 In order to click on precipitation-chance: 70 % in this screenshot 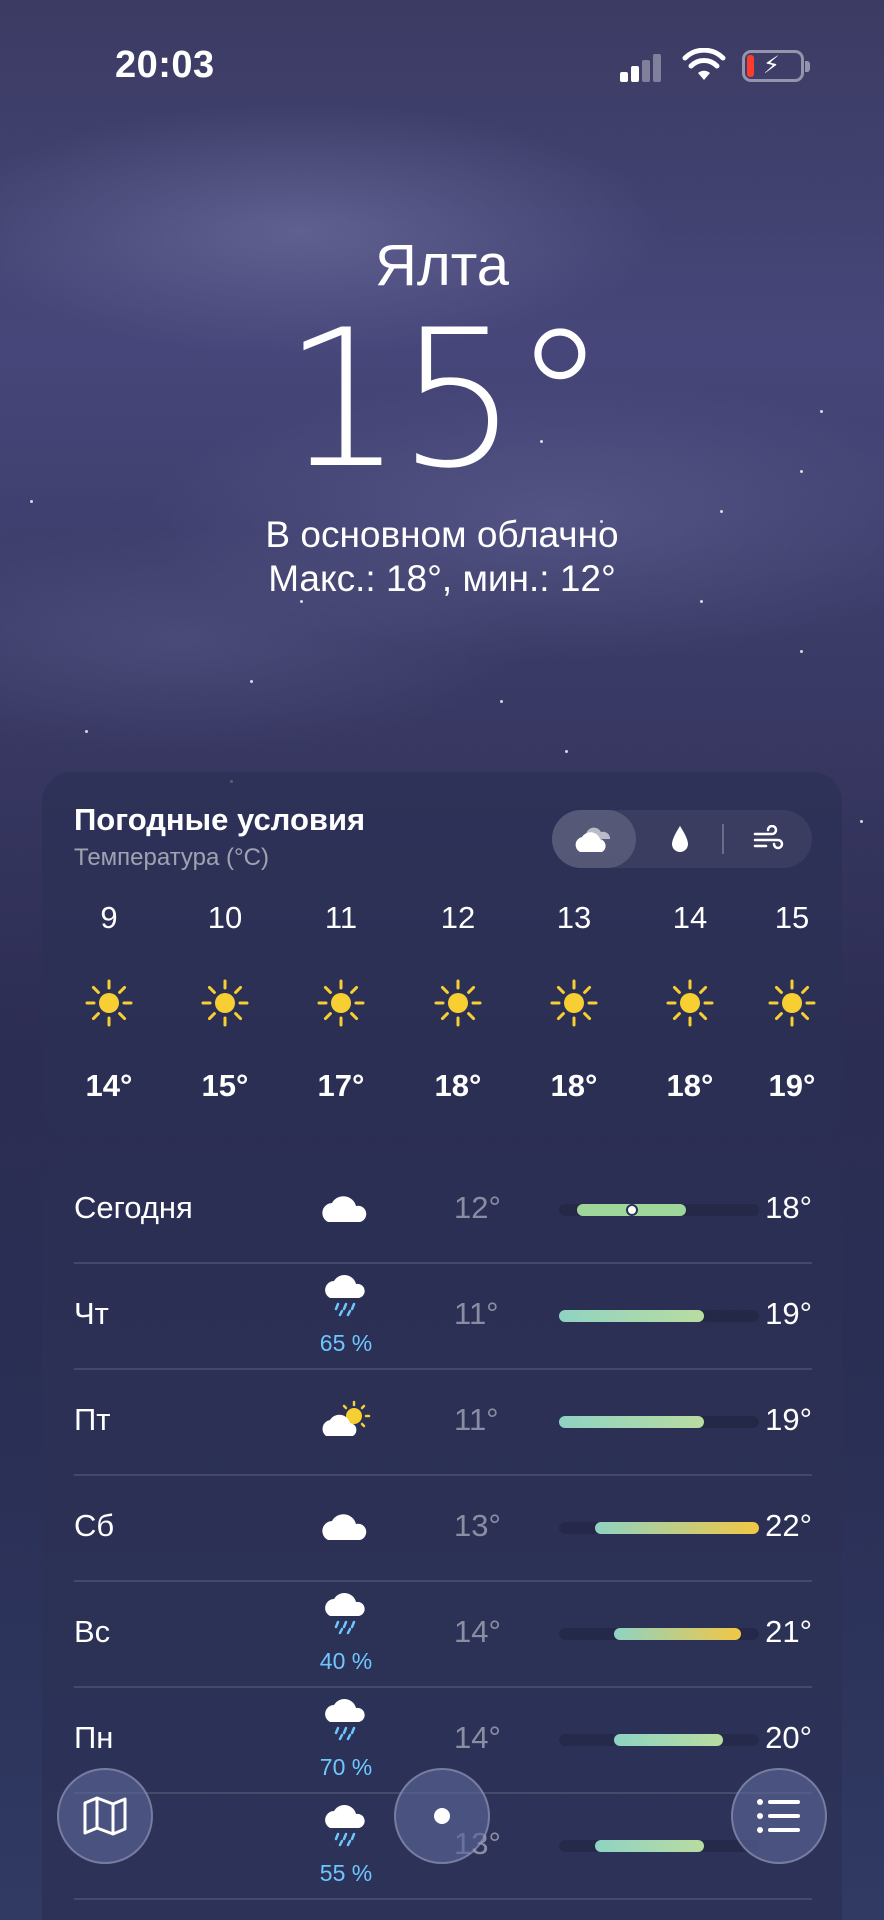, I will do `click(346, 1767)`.